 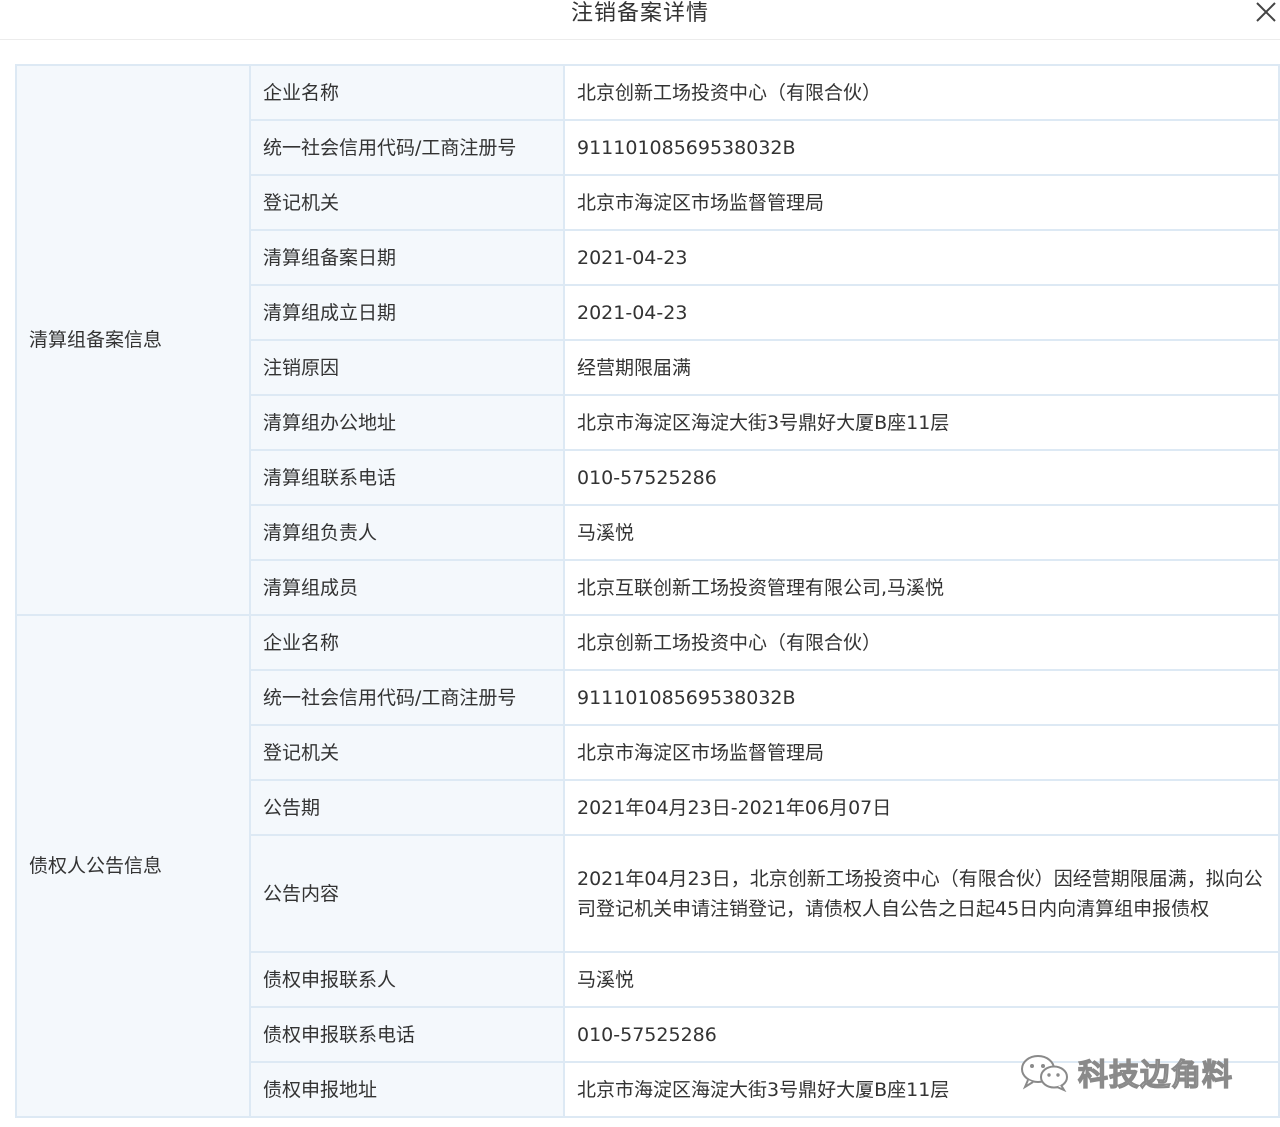 What do you see at coordinates (407, 367) in the screenshot?
I see `field-label: 注销原因` at bounding box center [407, 367].